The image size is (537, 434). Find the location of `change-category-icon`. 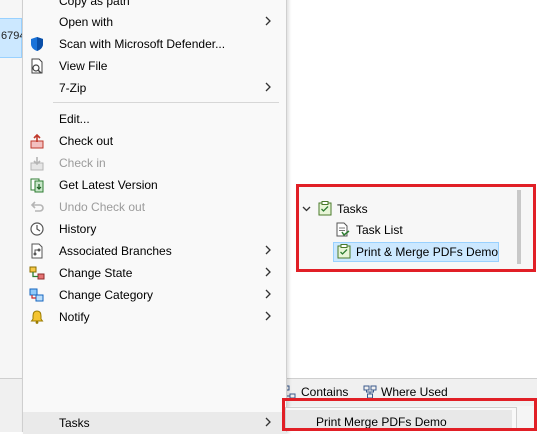

change-category-icon is located at coordinates (36, 295).